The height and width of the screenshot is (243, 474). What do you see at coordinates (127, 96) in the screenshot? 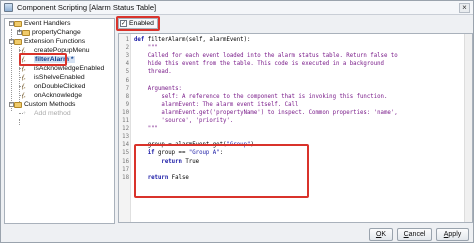
I see `line-number: 8` at bounding box center [127, 96].